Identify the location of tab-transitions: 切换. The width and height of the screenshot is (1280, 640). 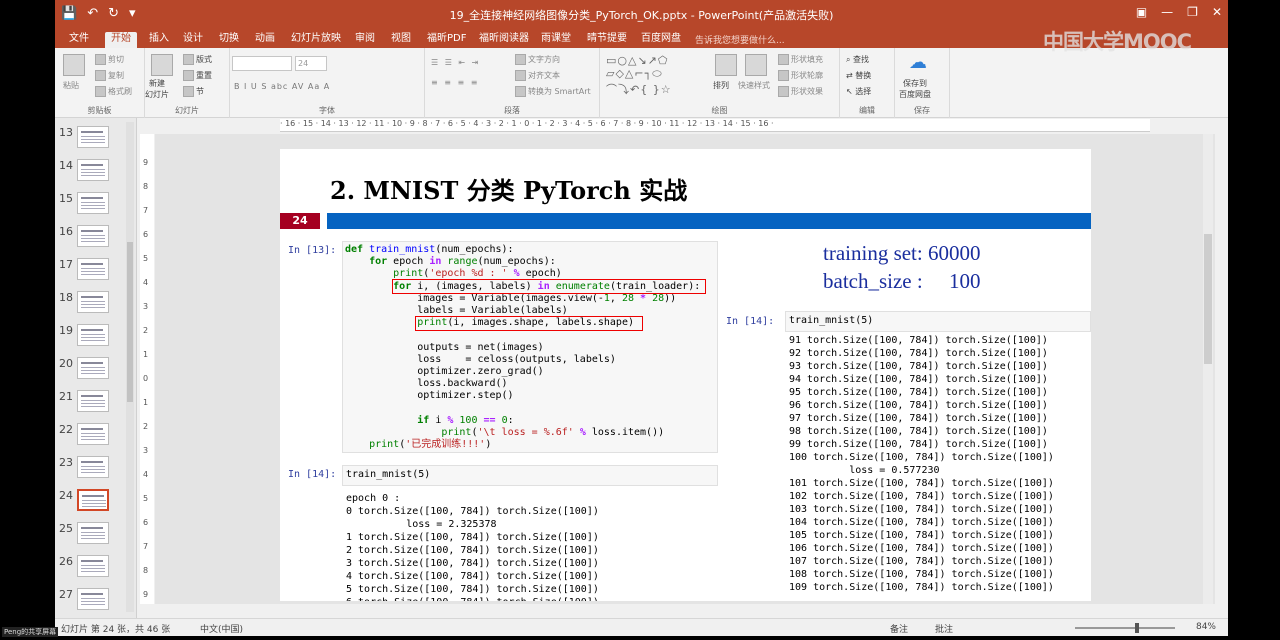
(229, 40).